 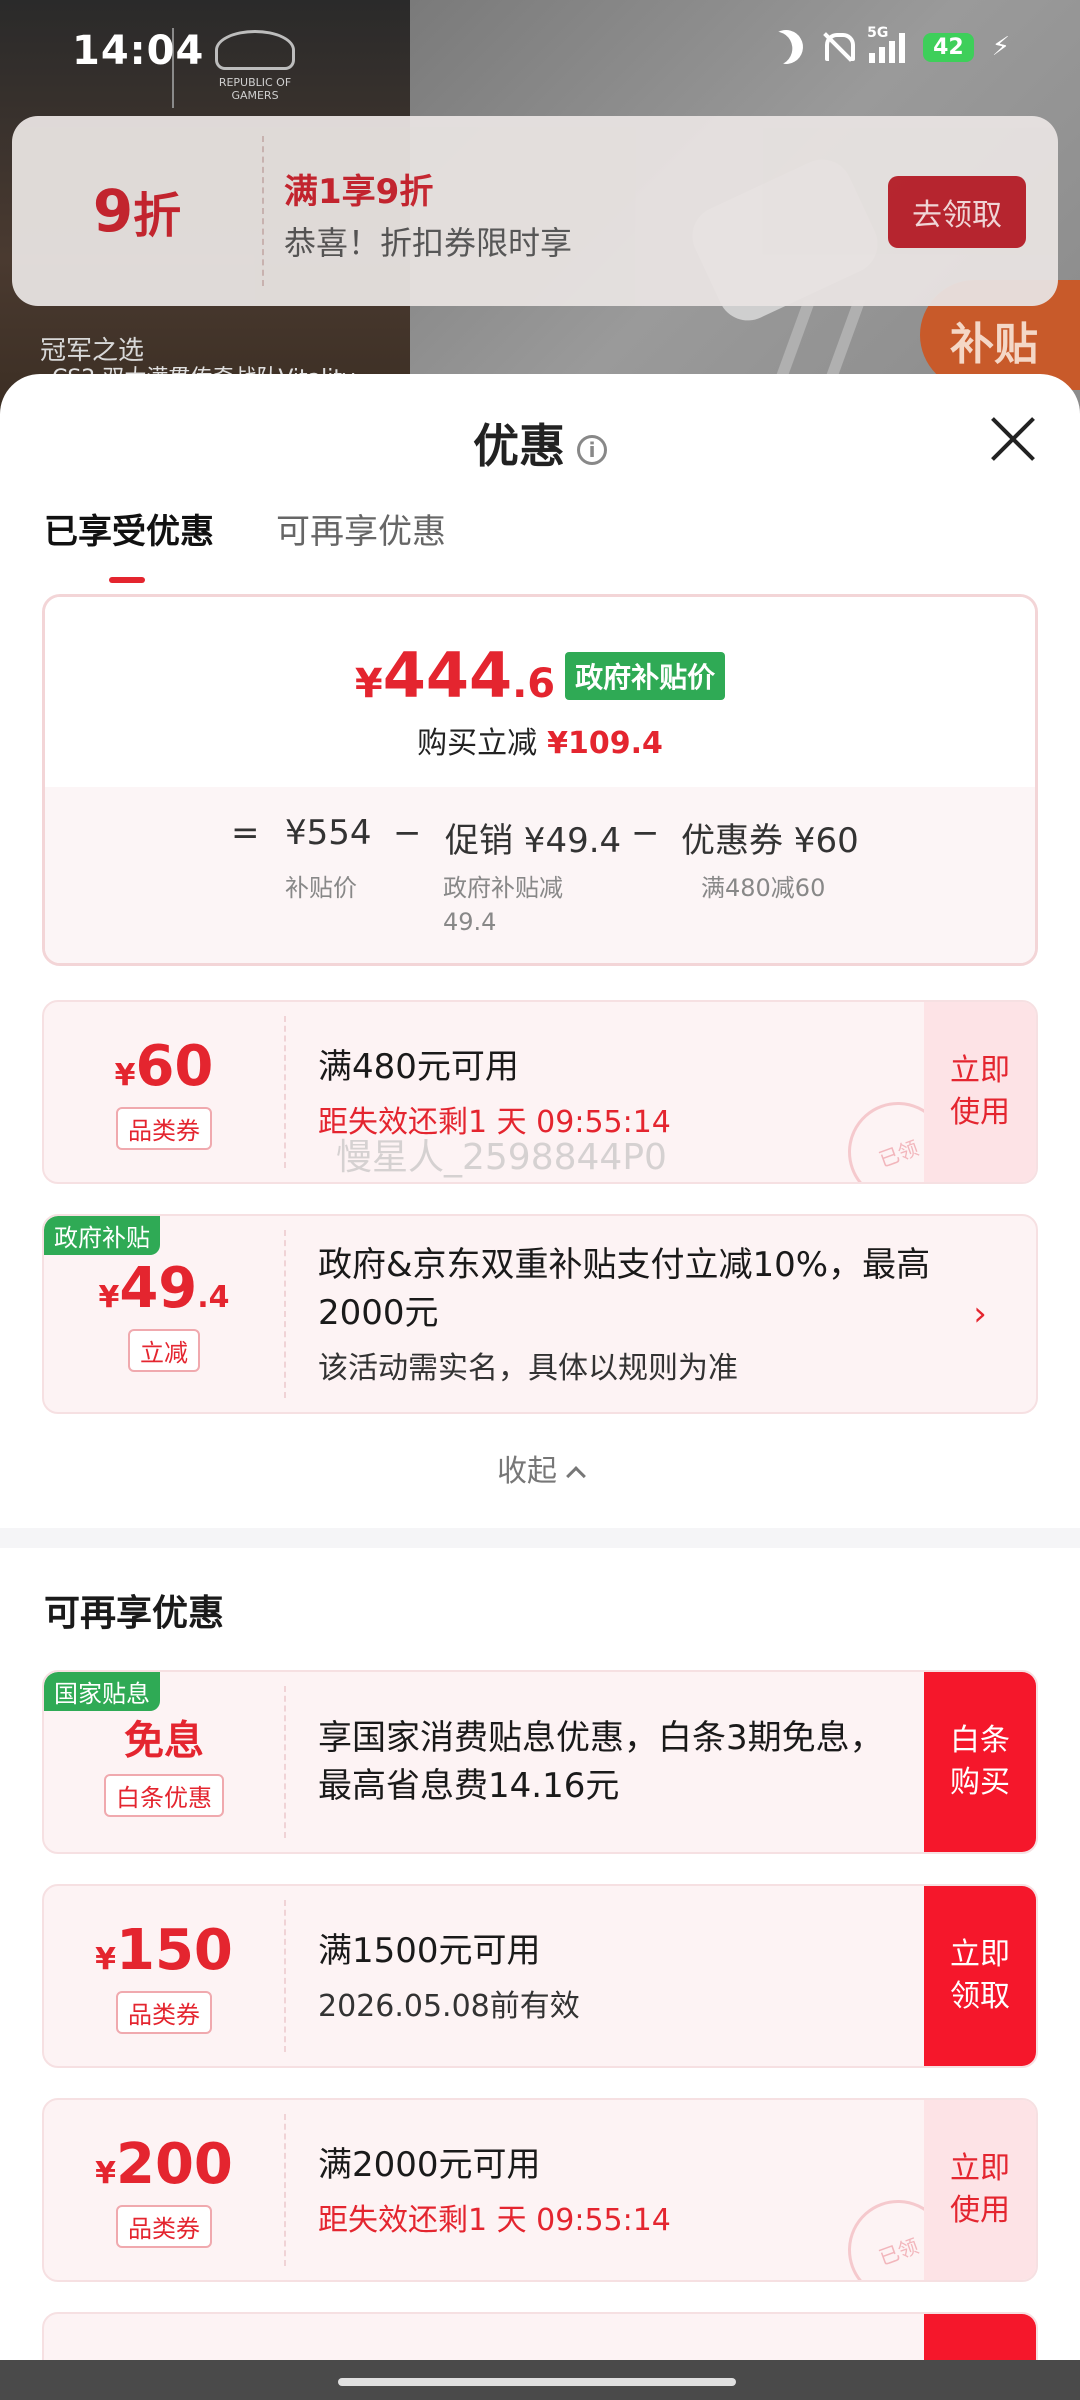 I want to click on coupon-title: 满480元可用, so click(x=418, y=1067).